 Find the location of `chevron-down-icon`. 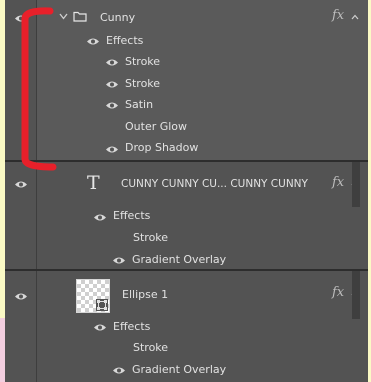

chevron-down-icon is located at coordinates (63, 16).